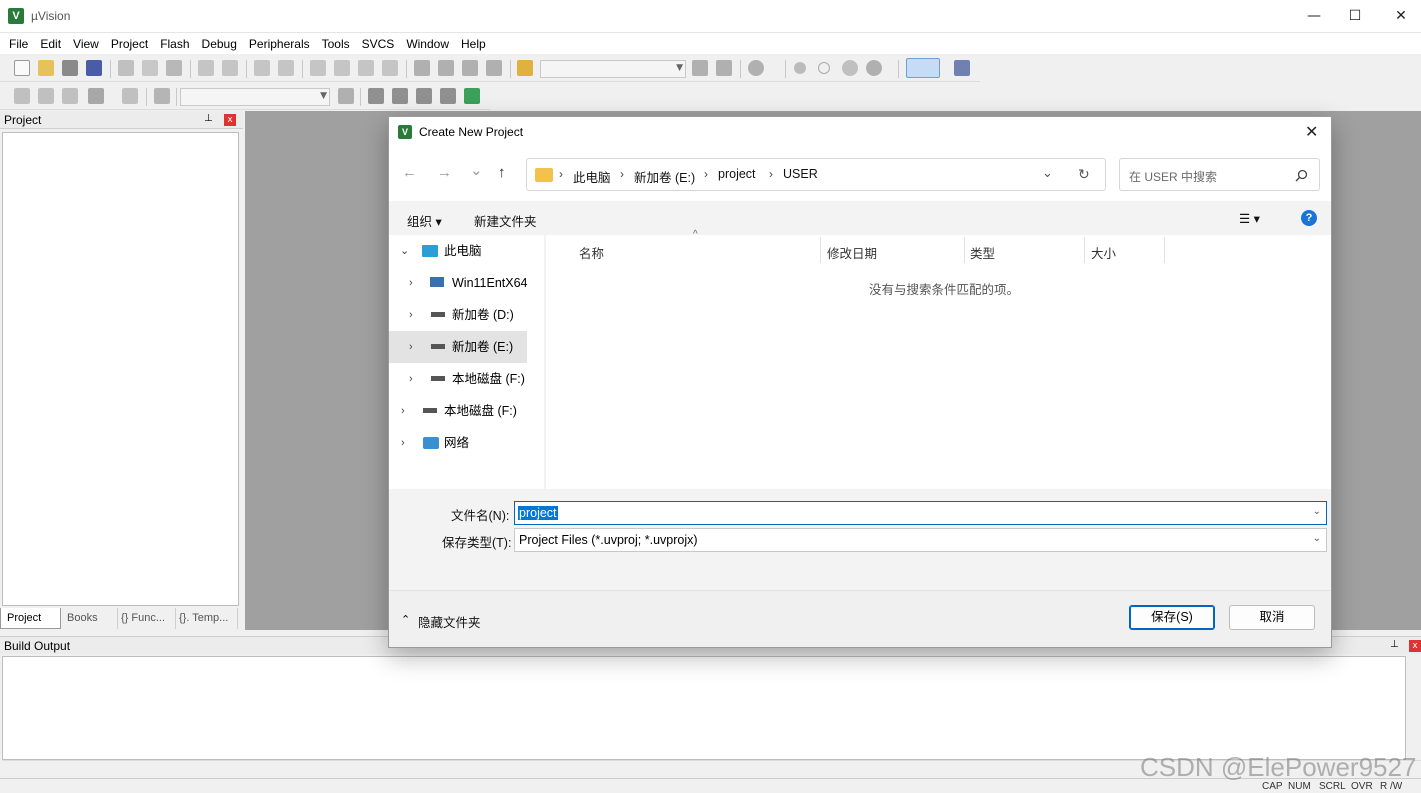 This screenshot has width=1421, height=793. Describe the element at coordinates (1084, 174) in the screenshot. I see `refresh-icon: ↻` at that location.